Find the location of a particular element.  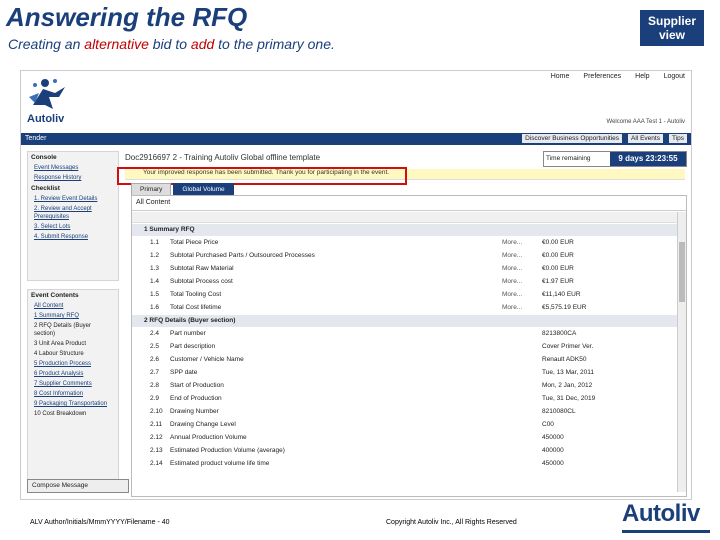

event-item: All Content is located at coordinates (73, 306).